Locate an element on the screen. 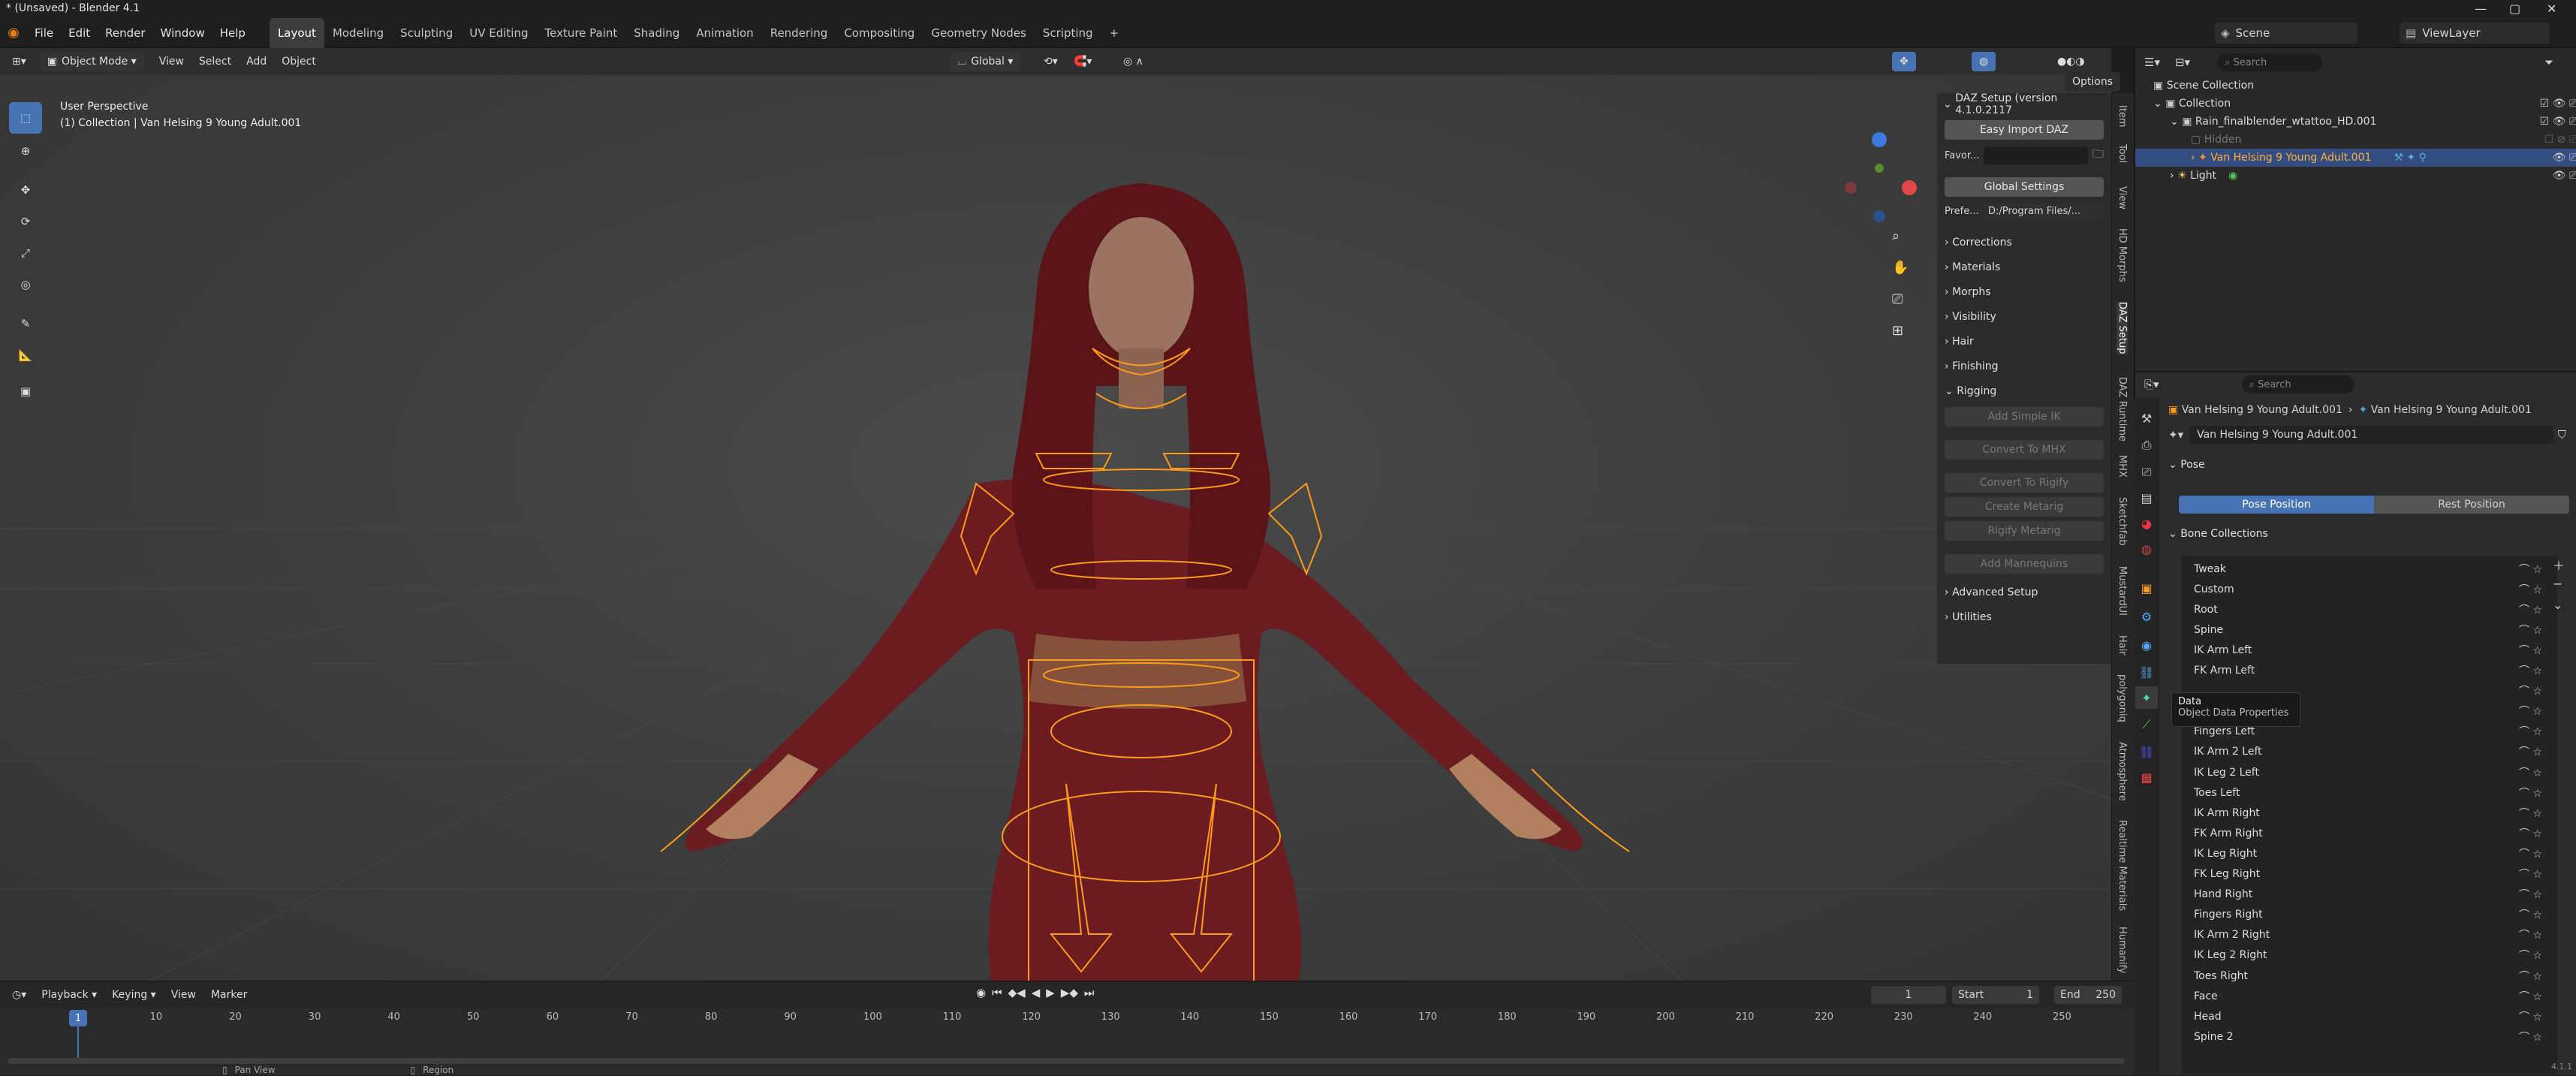 This screenshot has height=1076, width=2576. section-advanced-setup: › Advanced Setup is located at coordinates (2024, 592).